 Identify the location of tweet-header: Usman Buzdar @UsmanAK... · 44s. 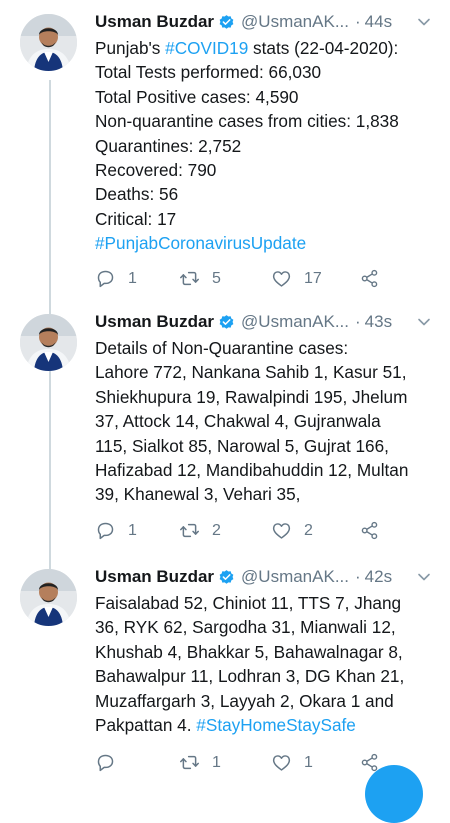
(266, 22).